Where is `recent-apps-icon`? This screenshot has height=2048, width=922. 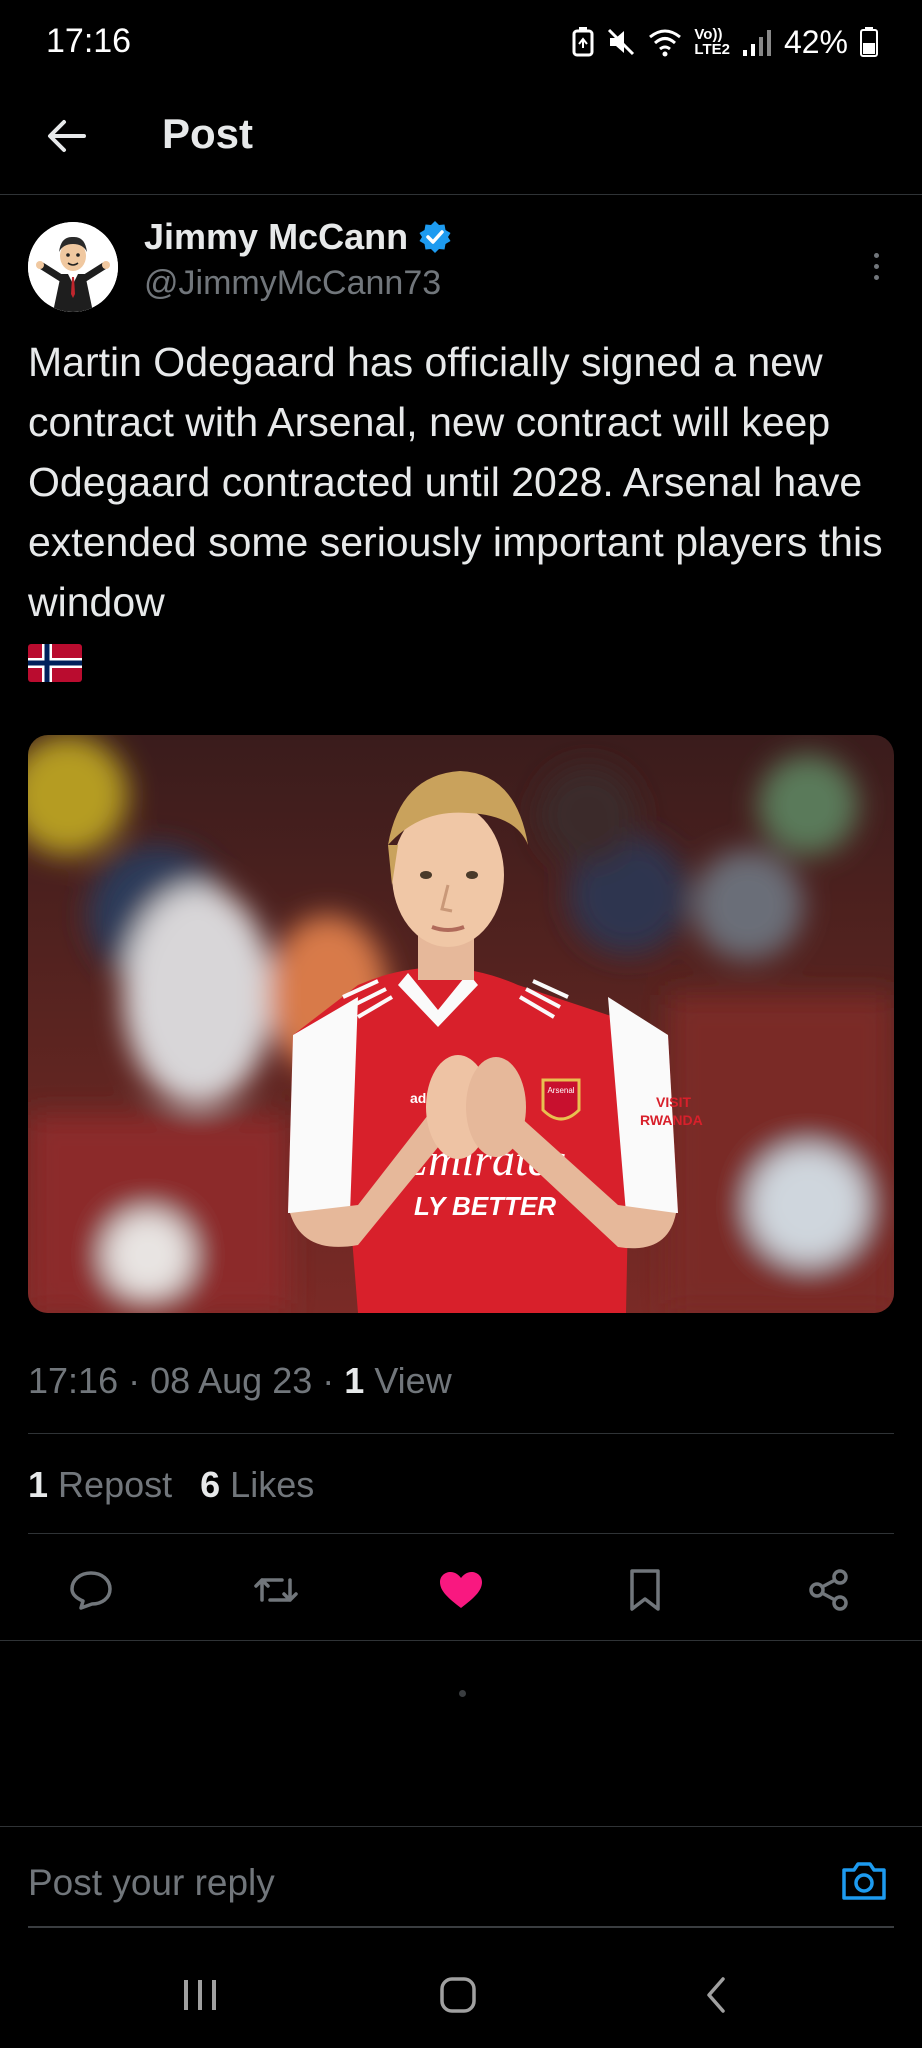
recent-apps-icon is located at coordinates (200, 1995).